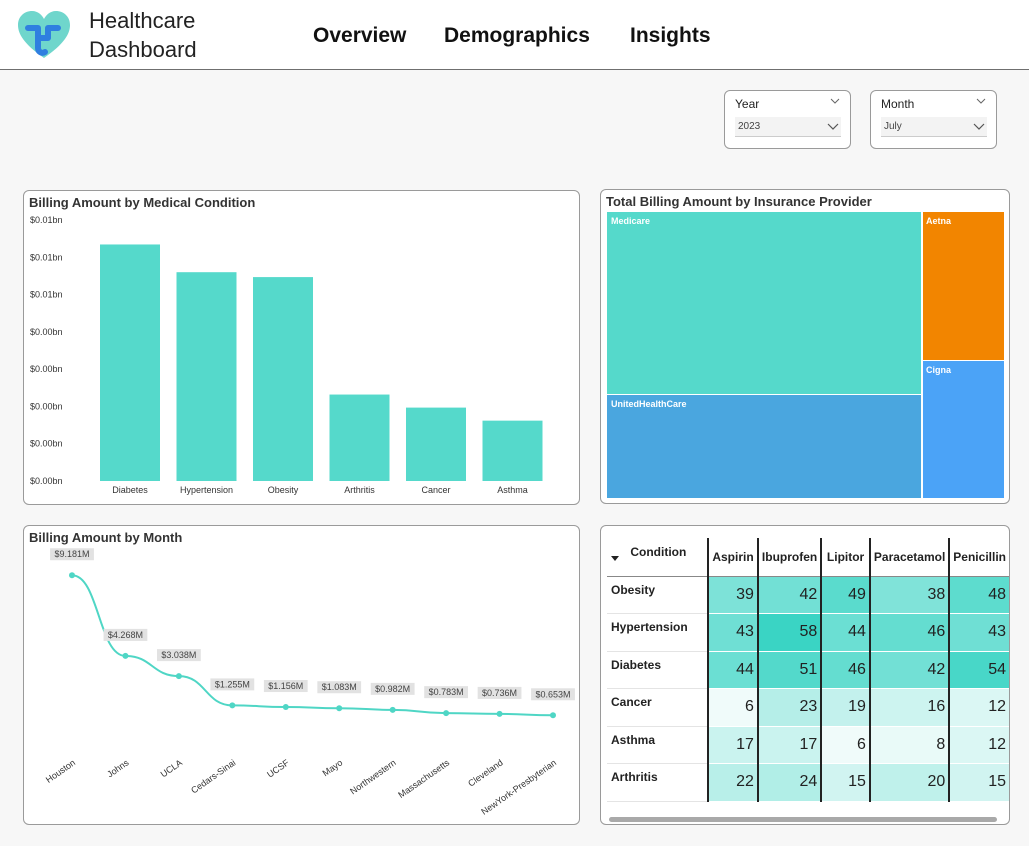  I want to click on matrix-row-label: Arthritis, so click(658, 782).